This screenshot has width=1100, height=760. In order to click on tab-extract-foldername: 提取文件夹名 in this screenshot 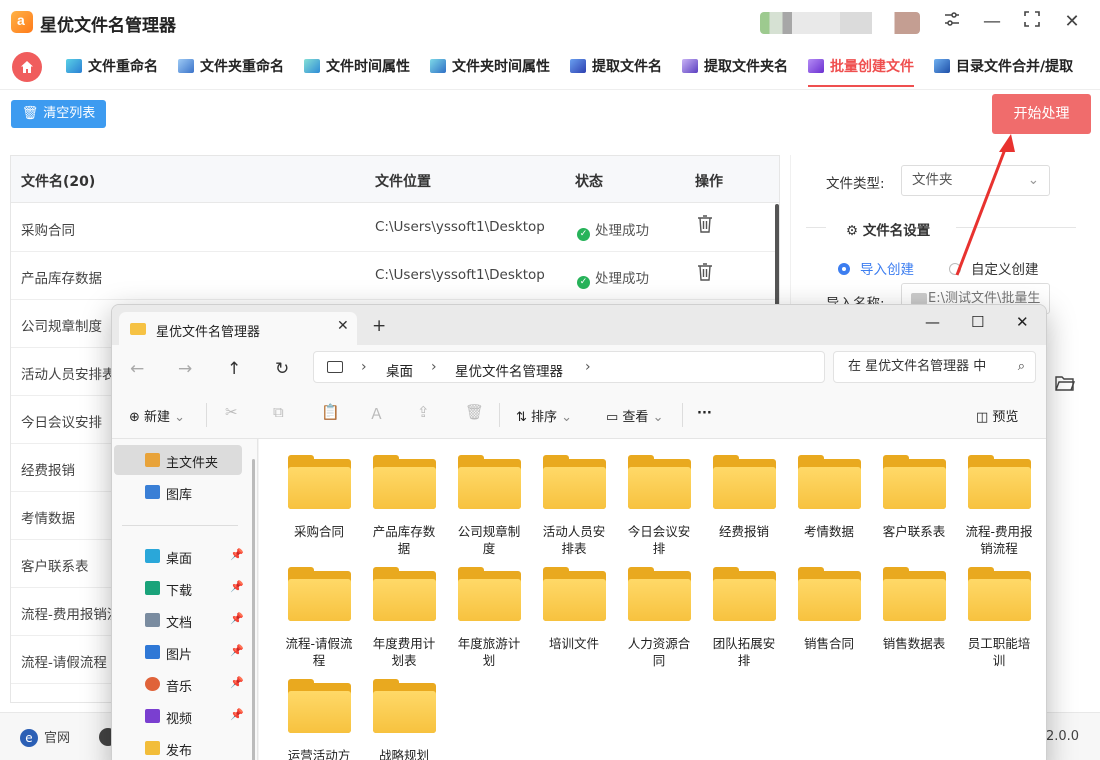, I will do `click(735, 67)`.